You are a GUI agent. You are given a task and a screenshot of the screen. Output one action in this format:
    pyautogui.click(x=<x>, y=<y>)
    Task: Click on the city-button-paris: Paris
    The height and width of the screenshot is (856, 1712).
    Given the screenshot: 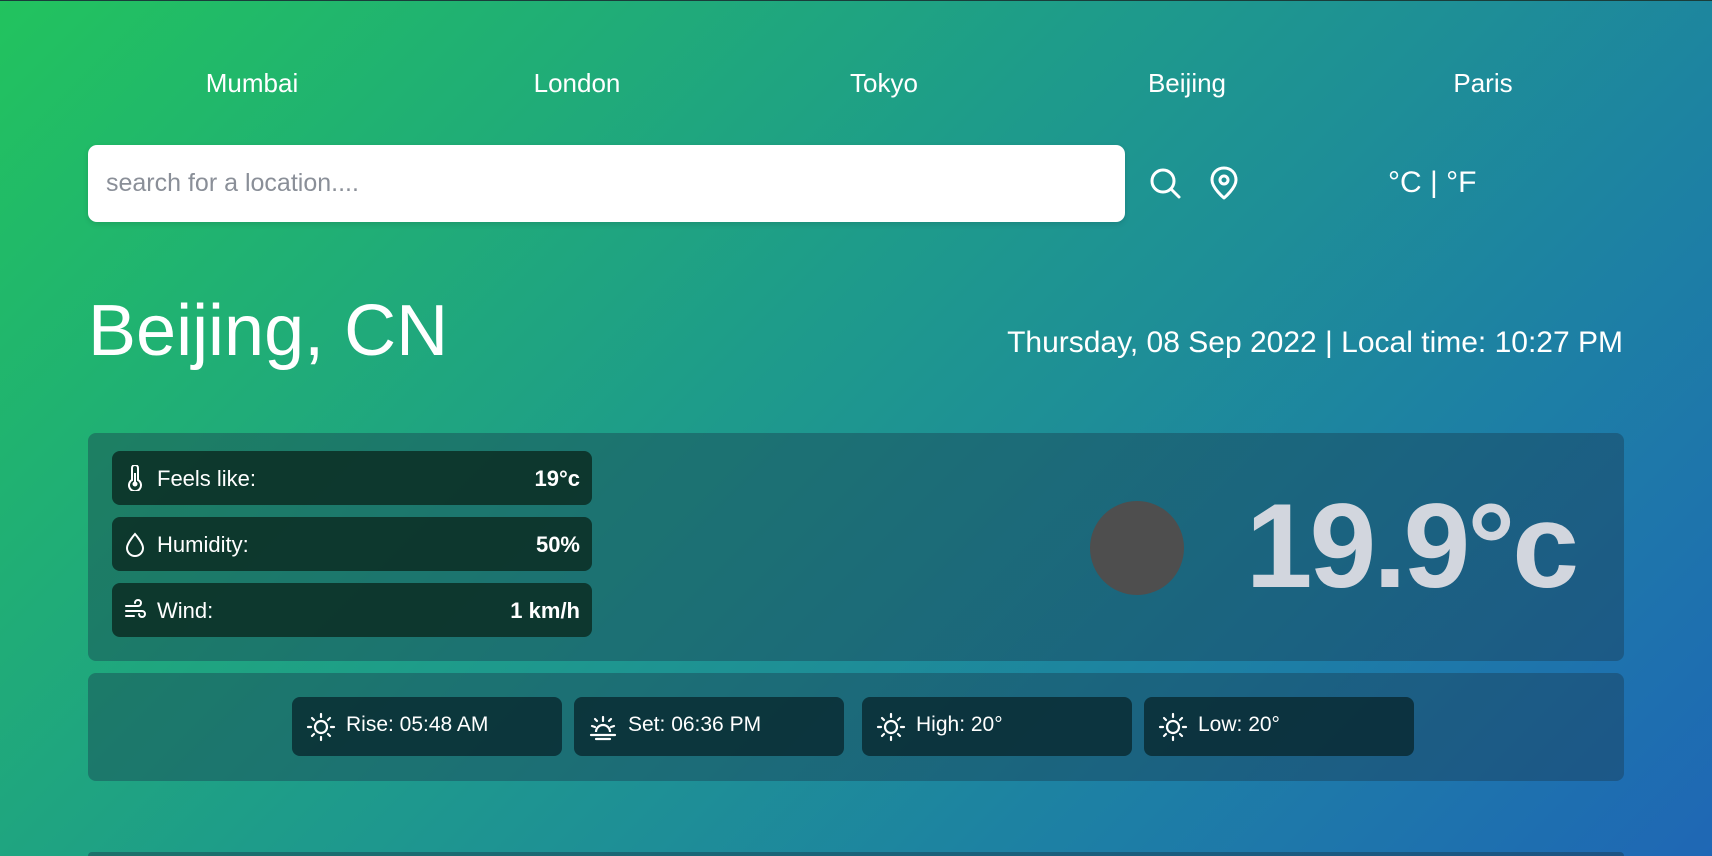 What is the action you would take?
    pyautogui.click(x=1482, y=83)
    